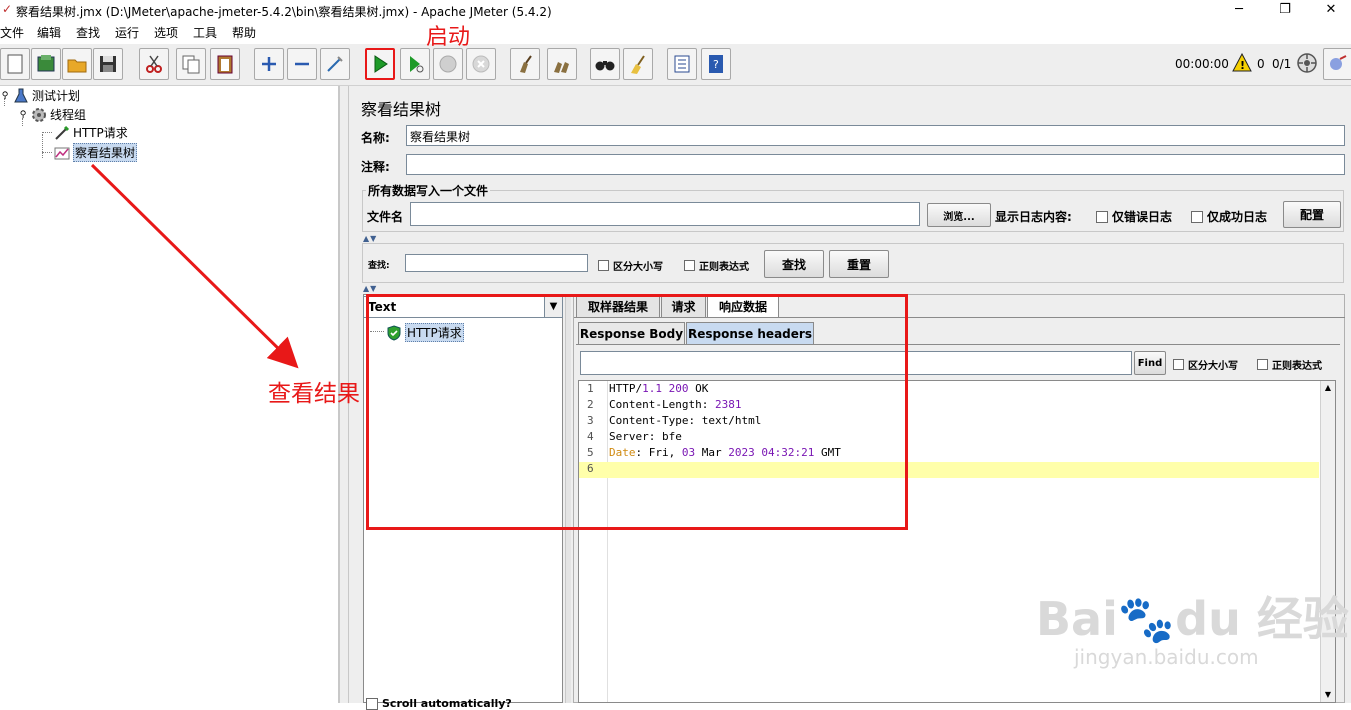 The image size is (1351, 710). Describe the element at coordinates (105, 152) in the screenshot. I see `tree-node-label: 察看结果树` at that location.